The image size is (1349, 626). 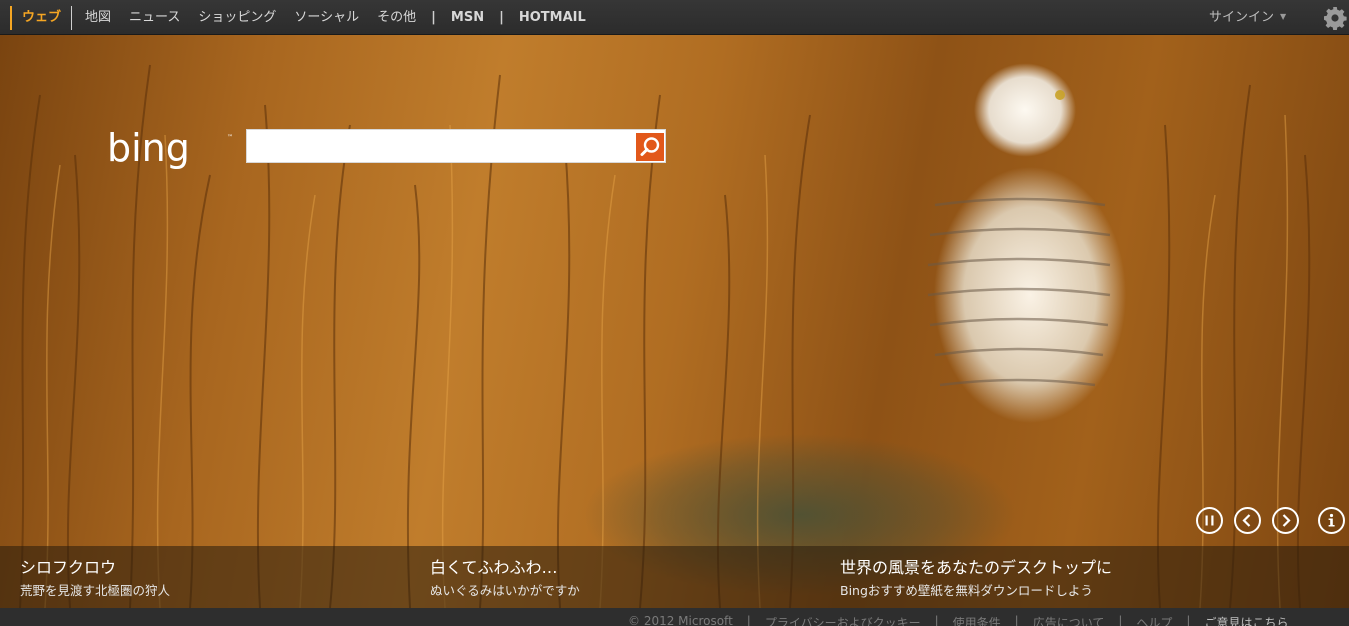 What do you see at coordinates (1154, 620) in the screenshot?
I see `footer-link-help: ヘルプ` at bounding box center [1154, 620].